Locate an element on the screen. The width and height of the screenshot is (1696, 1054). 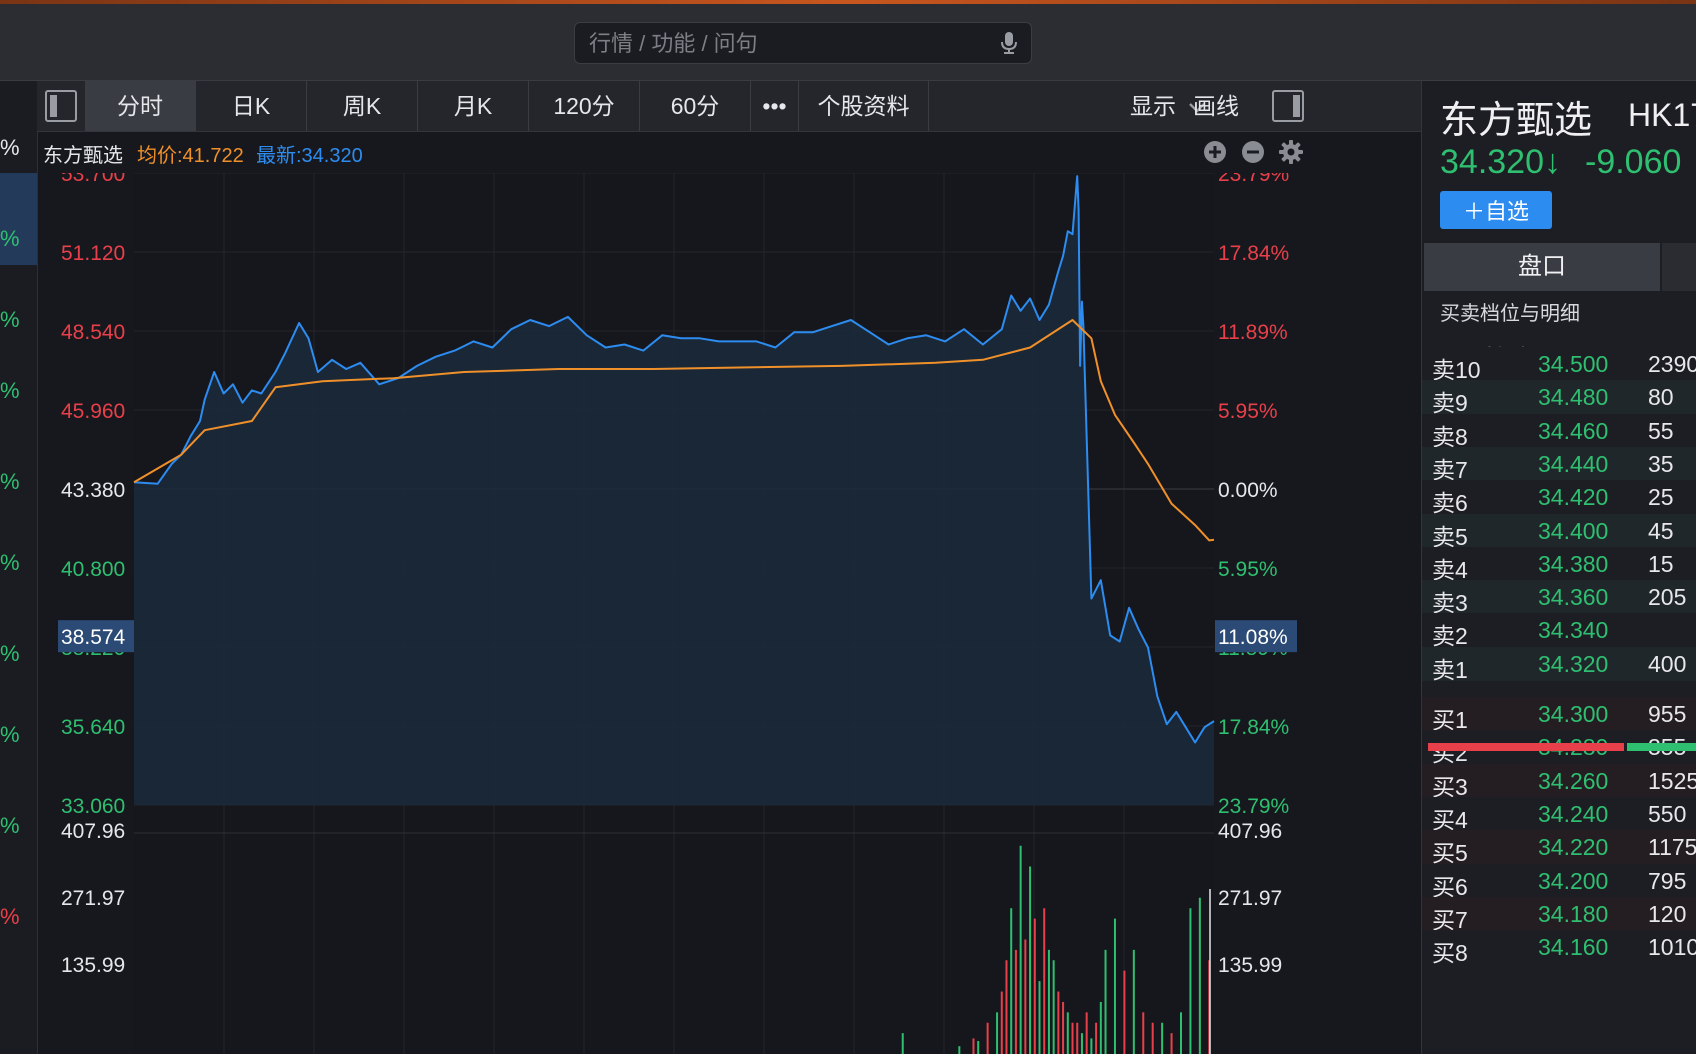
tab-next is located at coordinates (1679, 267).